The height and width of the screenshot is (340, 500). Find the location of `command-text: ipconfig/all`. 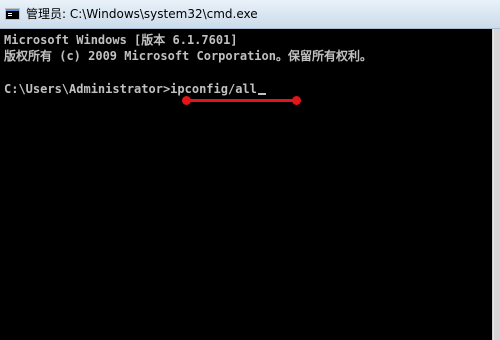

command-text: ipconfig/all is located at coordinates (213, 89).